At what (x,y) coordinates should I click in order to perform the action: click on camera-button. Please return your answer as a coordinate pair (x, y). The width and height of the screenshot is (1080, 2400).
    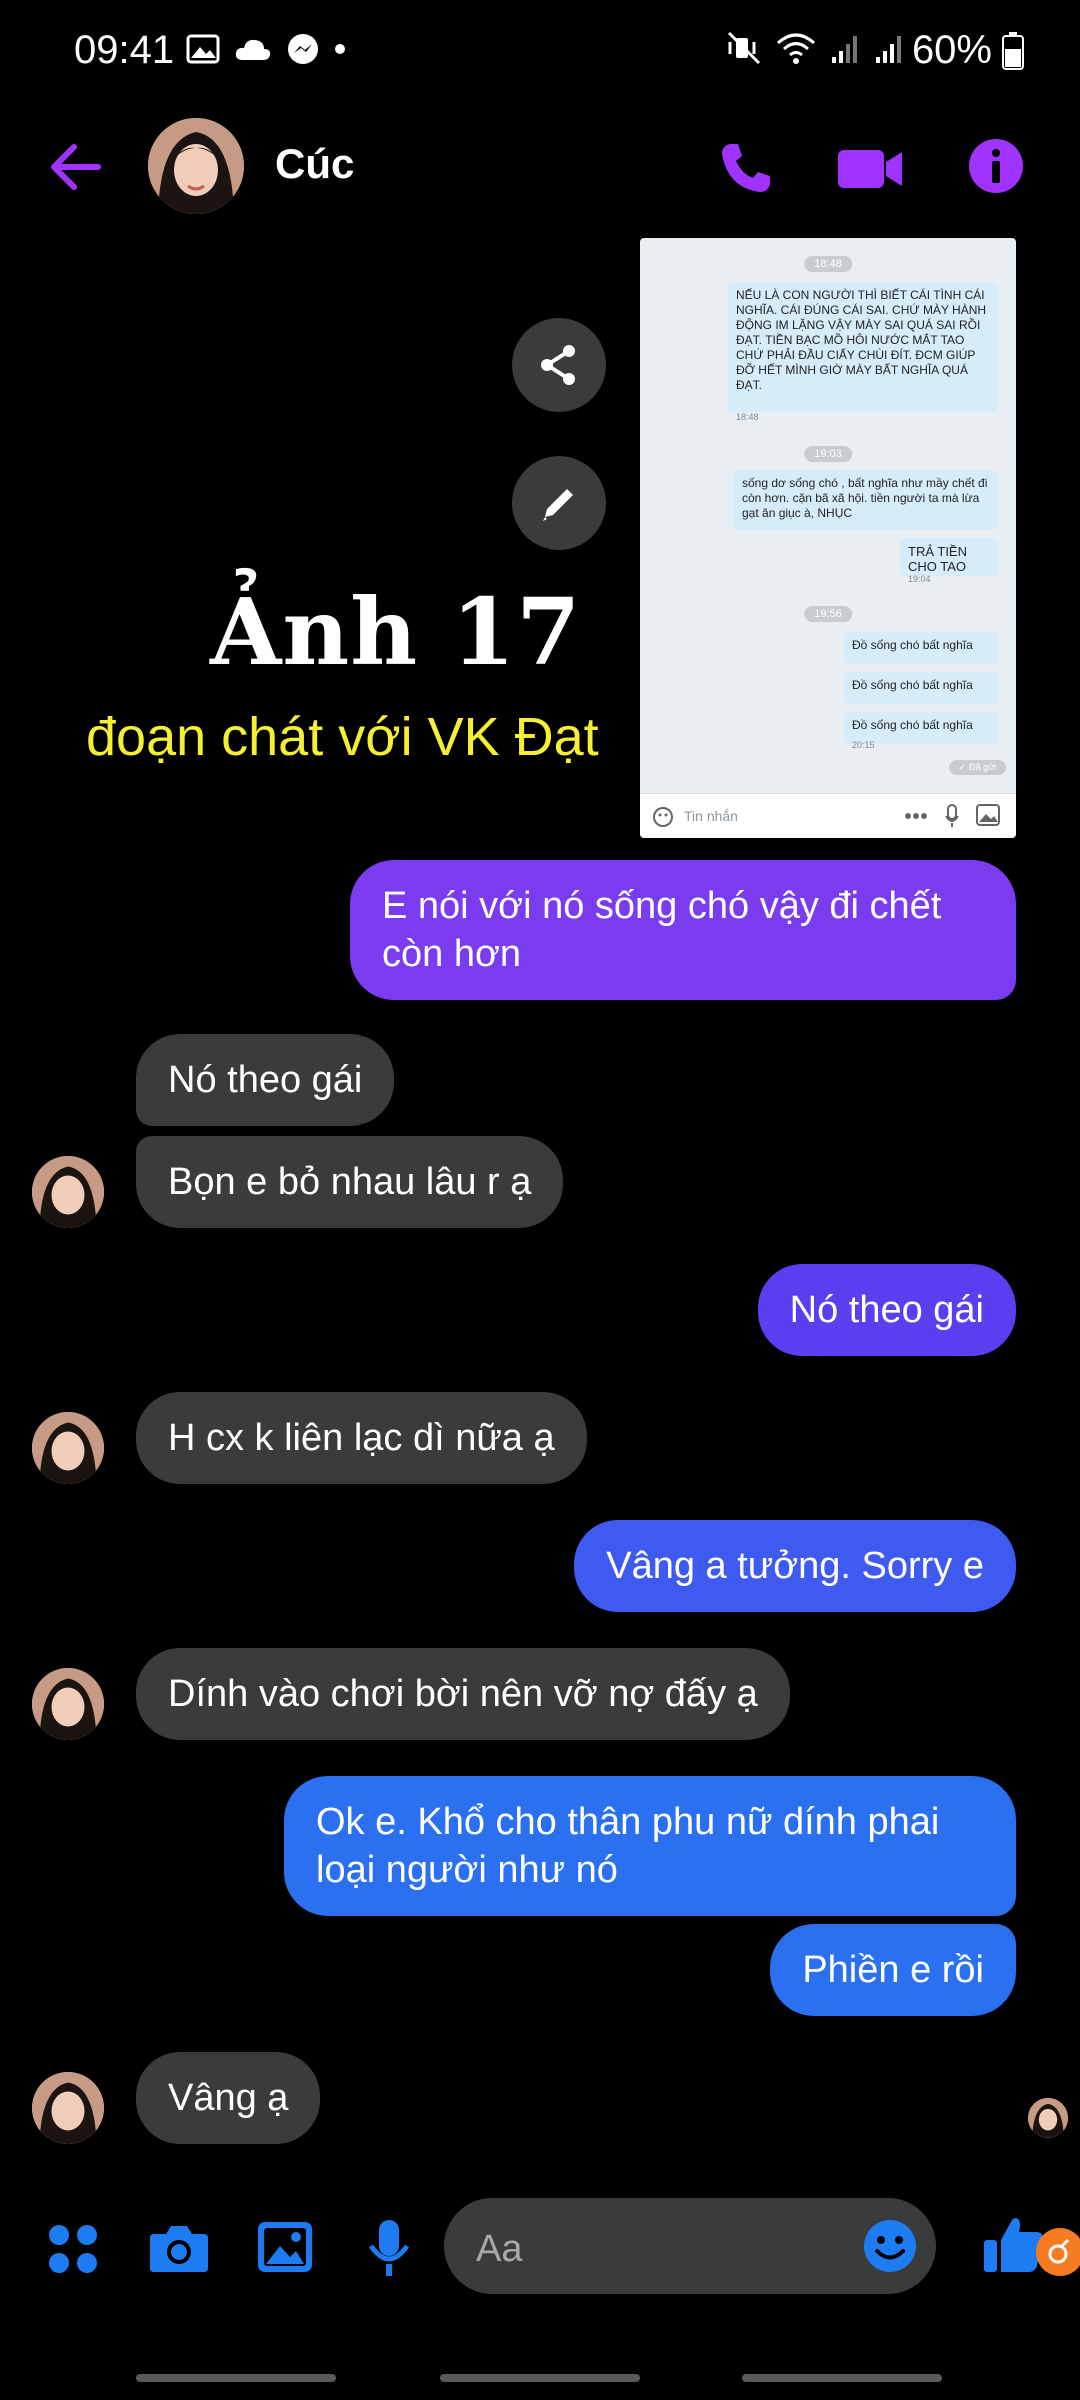
    Looking at the image, I should click on (179, 2248).